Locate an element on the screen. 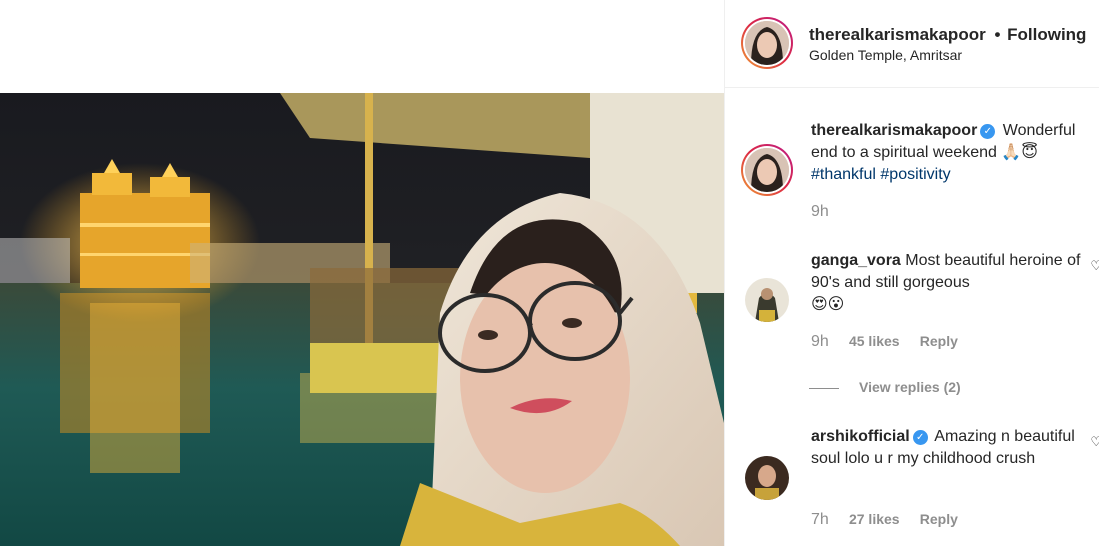 This screenshot has height=546, width=1099. view-replies-label: View replies (2) is located at coordinates (910, 387).